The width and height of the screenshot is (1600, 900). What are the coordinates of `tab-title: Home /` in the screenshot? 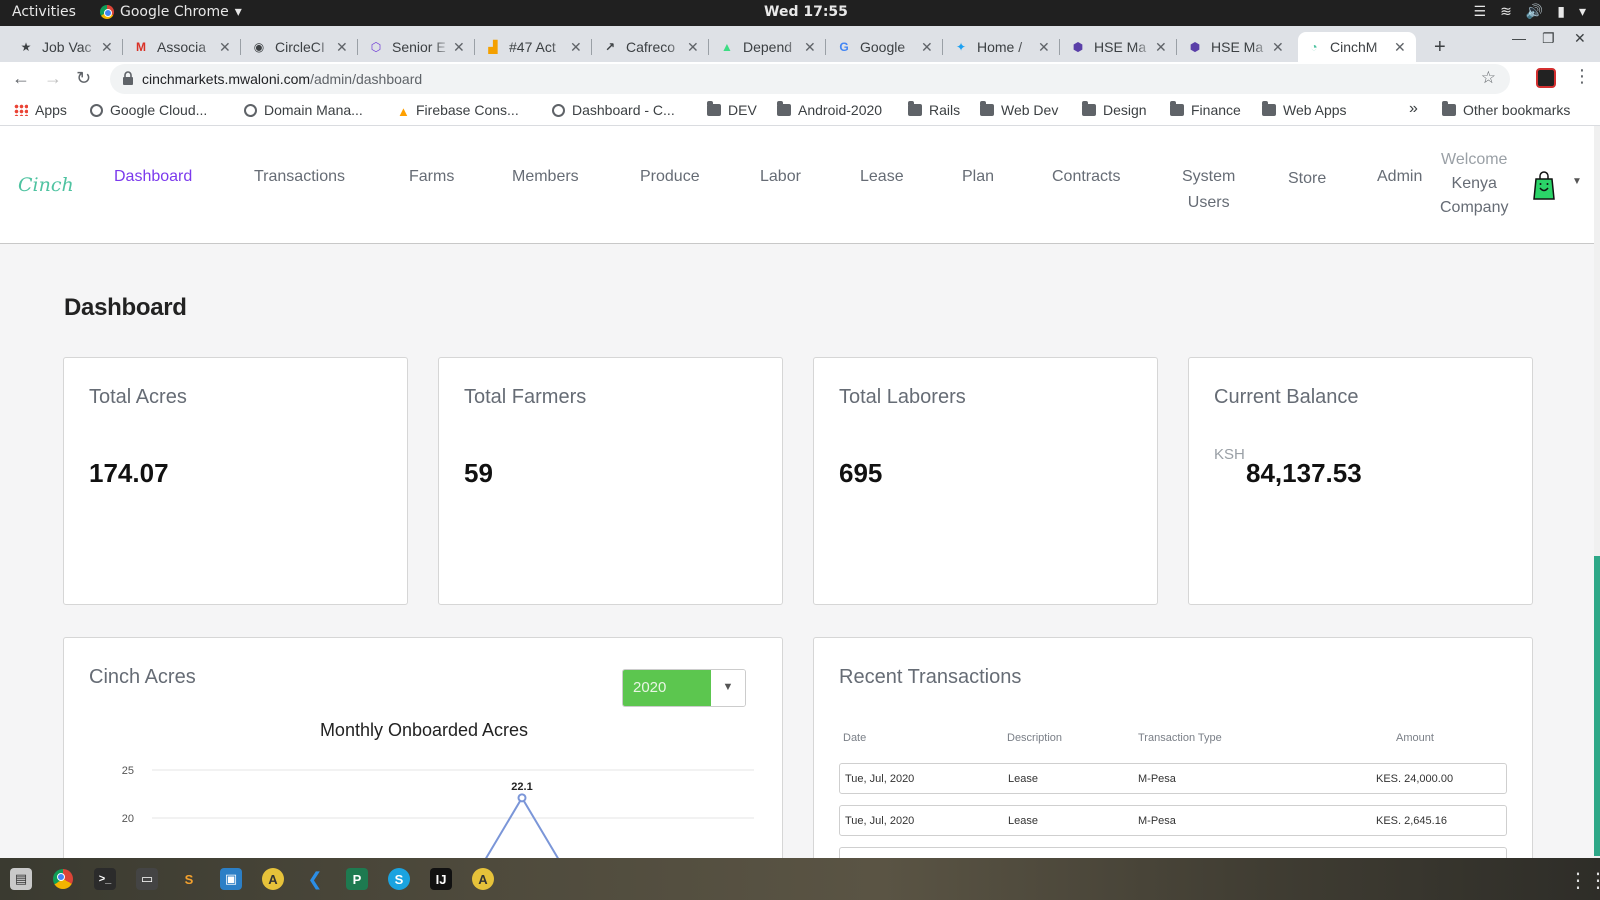 It's located at (1000, 47).